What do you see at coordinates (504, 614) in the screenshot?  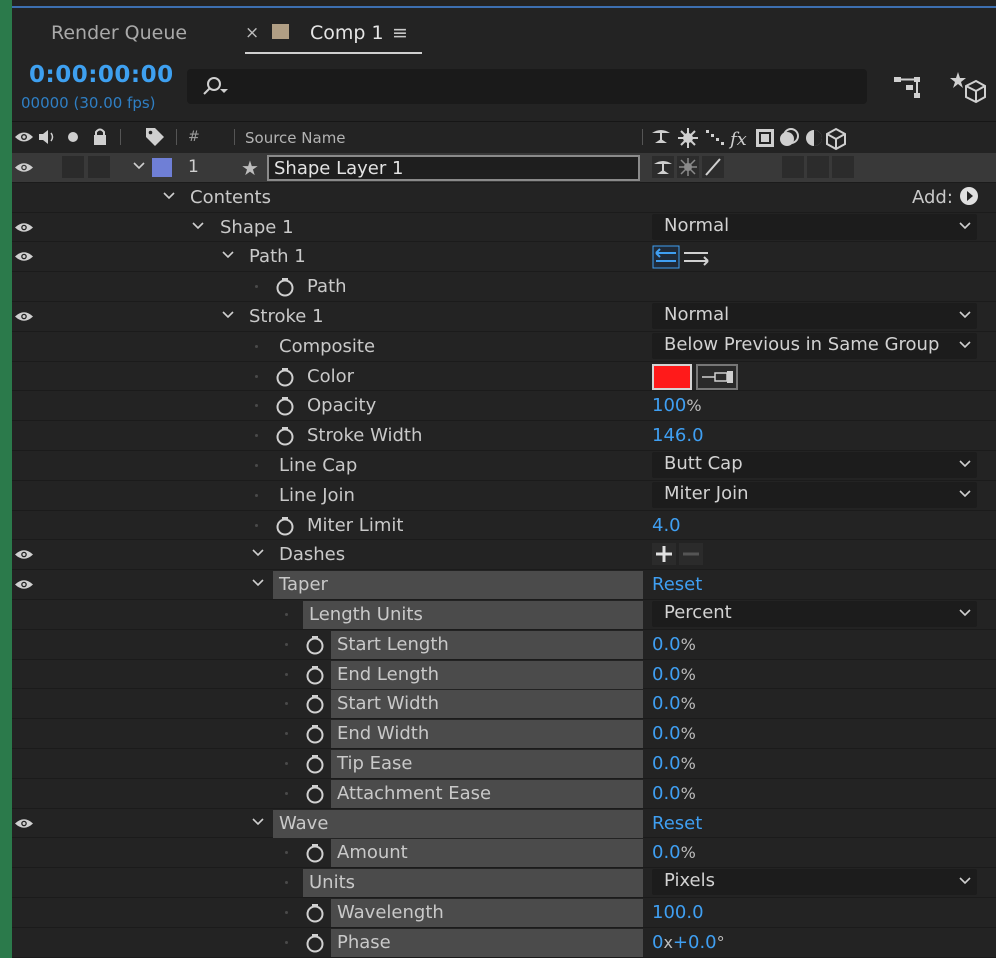 I see `length-units-row: Length Units Percent` at bounding box center [504, 614].